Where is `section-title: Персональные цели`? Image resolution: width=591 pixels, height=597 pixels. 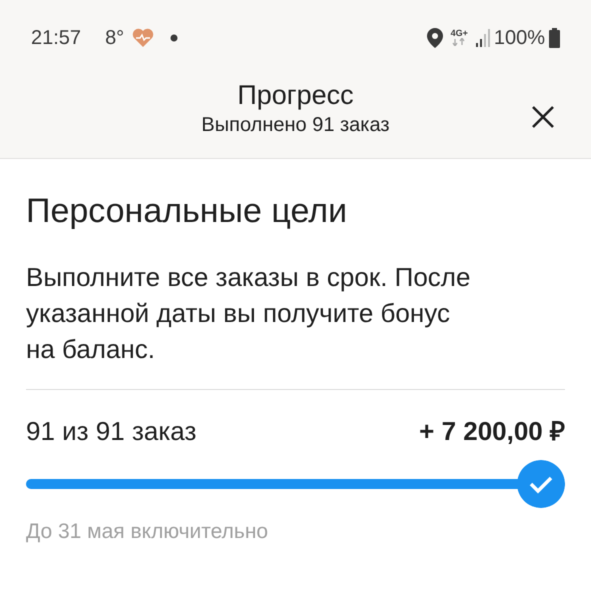 section-title: Персональные цели is located at coordinates (187, 211).